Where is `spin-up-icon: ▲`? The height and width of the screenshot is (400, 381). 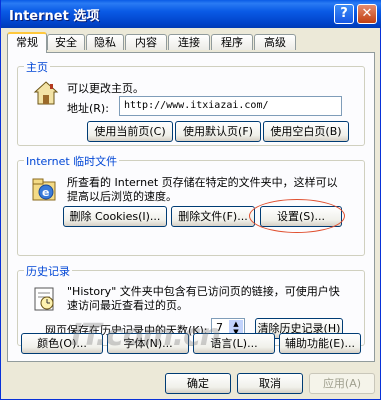 spin-up-icon: ▲ is located at coordinates (236, 324).